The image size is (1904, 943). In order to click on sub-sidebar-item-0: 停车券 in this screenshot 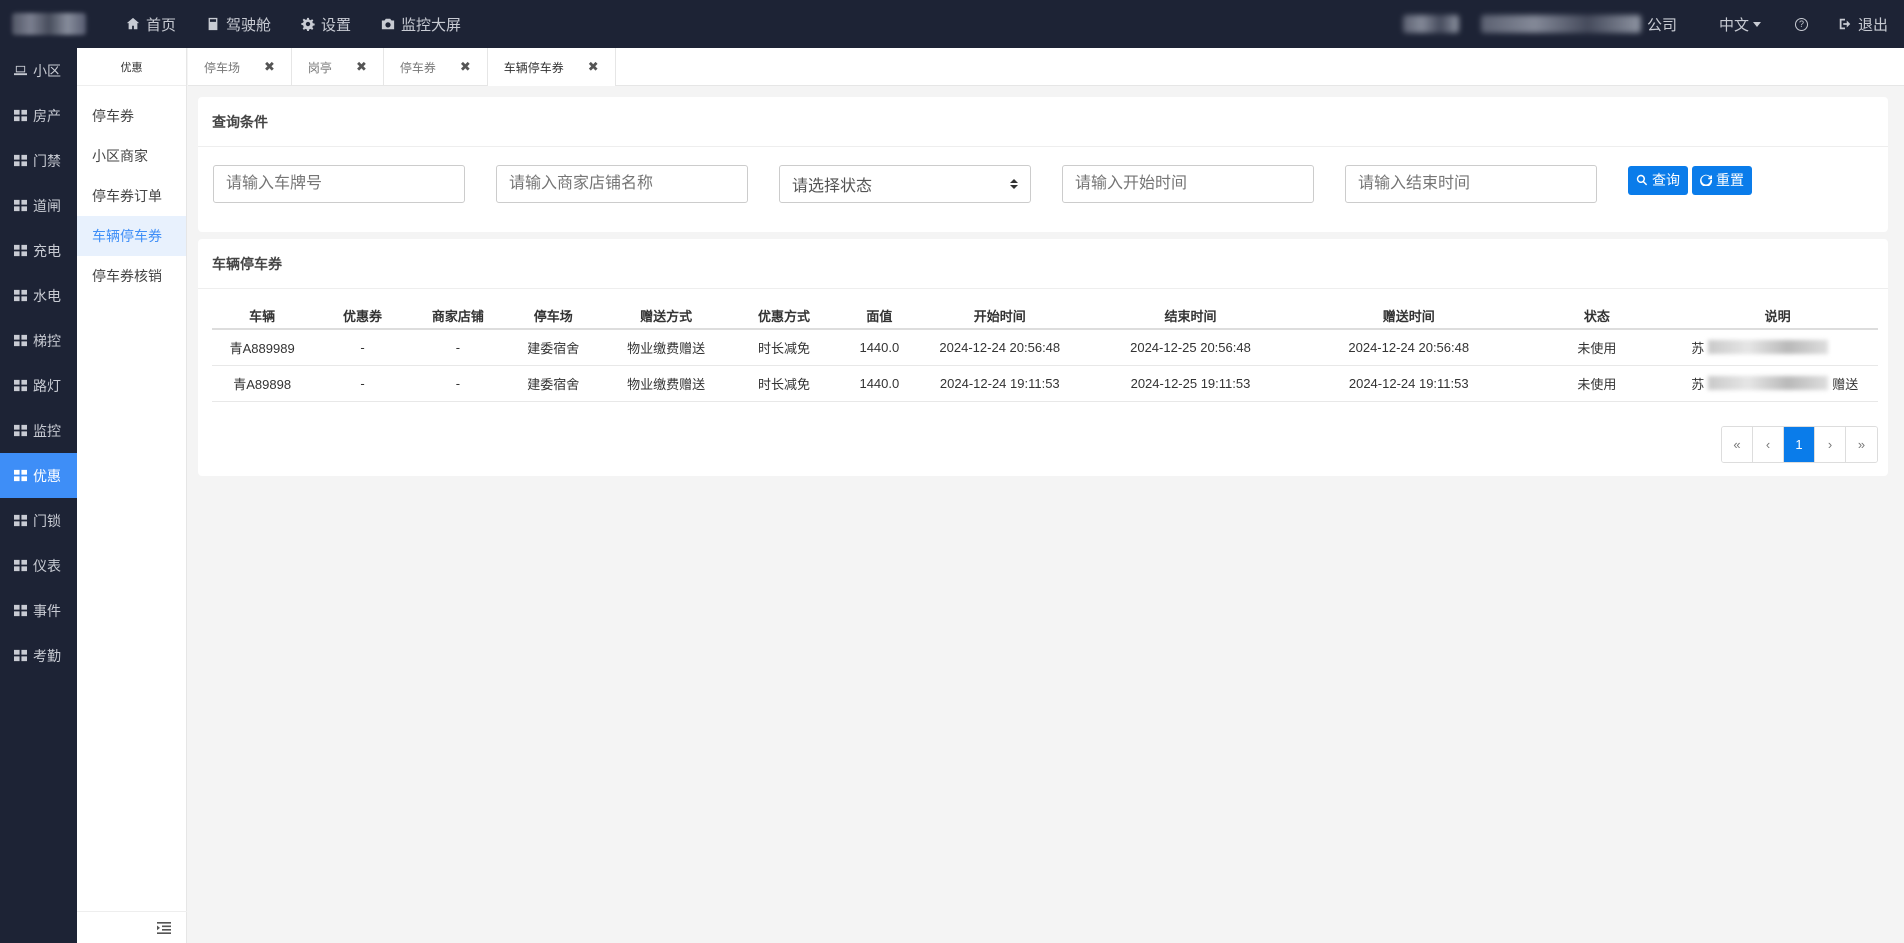, I will do `click(131, 116)`.